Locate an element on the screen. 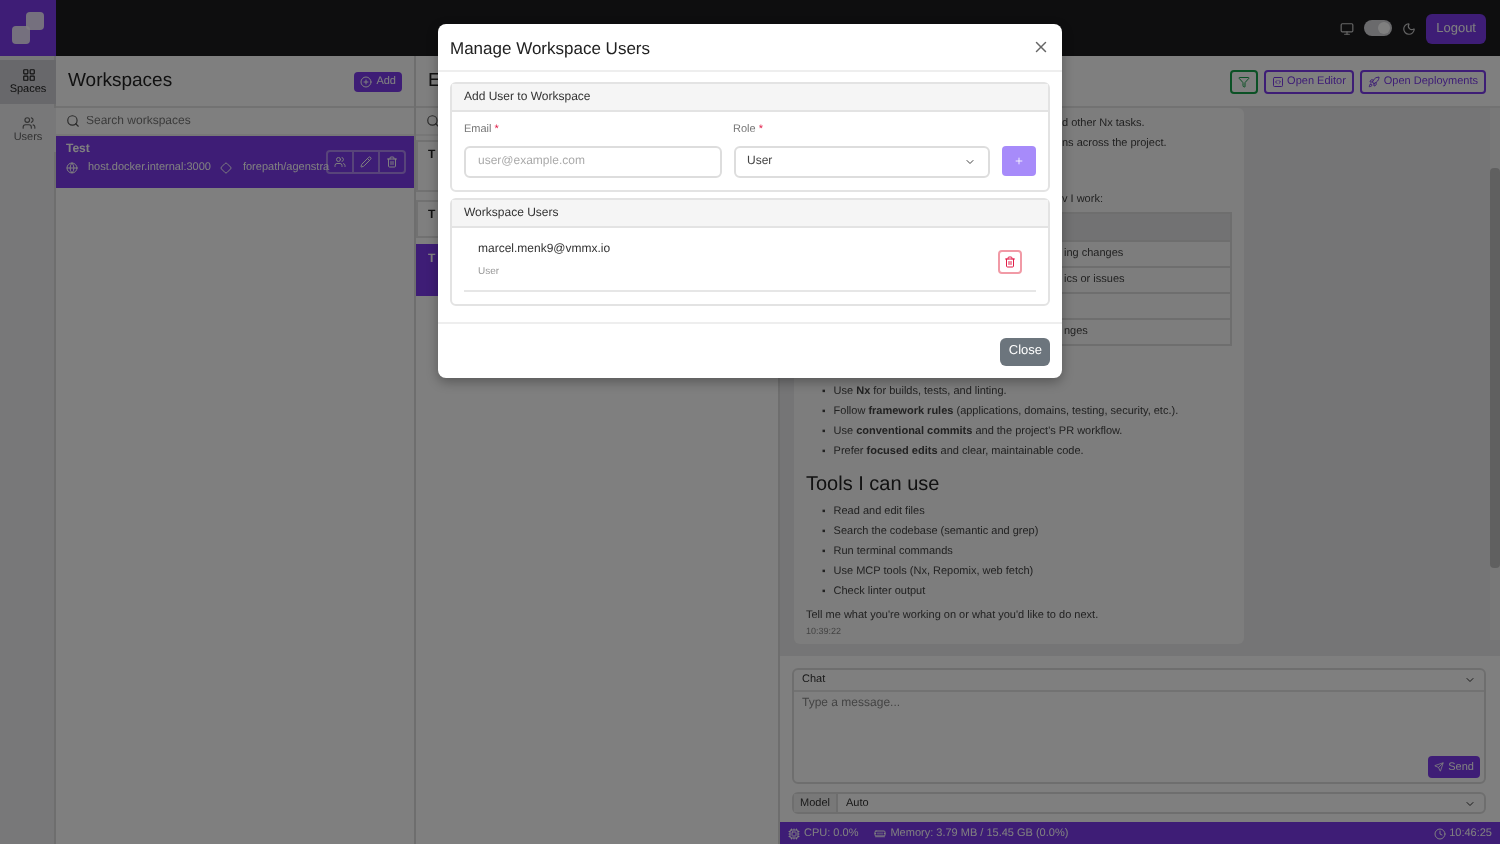 The width and height of the screenshot is (1500, 844). remove-user-button is located at coordinates (1010, 261).